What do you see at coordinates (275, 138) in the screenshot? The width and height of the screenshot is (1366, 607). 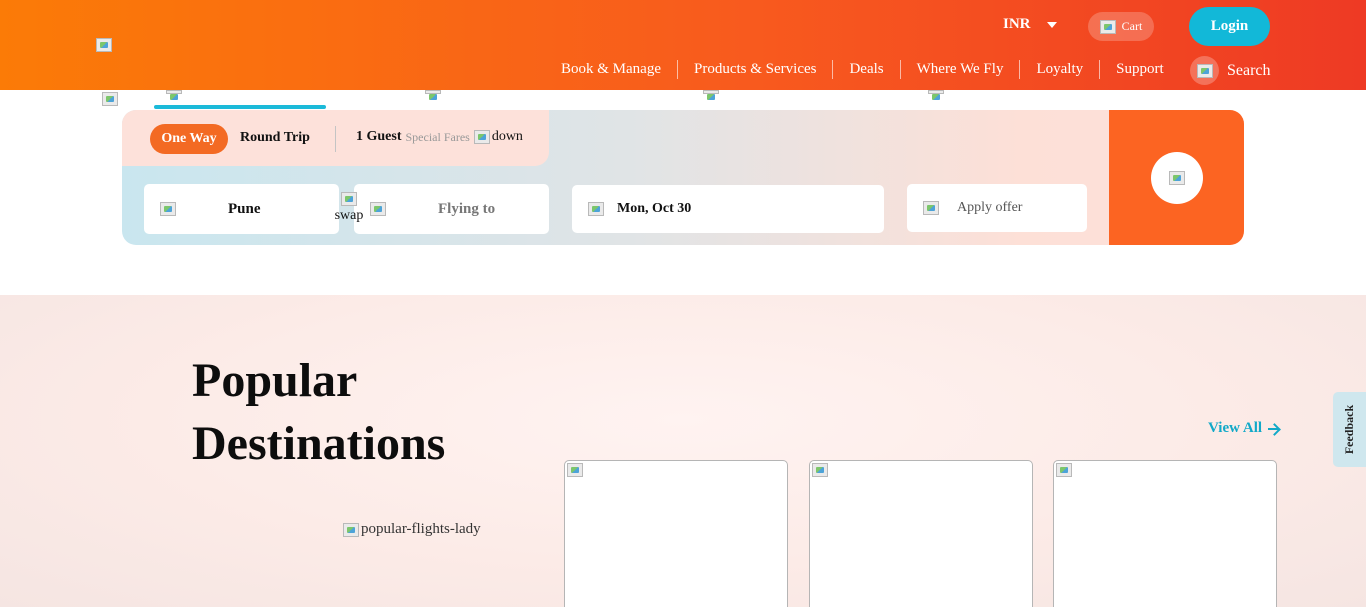 I see `round-trip-toggle: Round Trip` at bounding box center [275, 138].